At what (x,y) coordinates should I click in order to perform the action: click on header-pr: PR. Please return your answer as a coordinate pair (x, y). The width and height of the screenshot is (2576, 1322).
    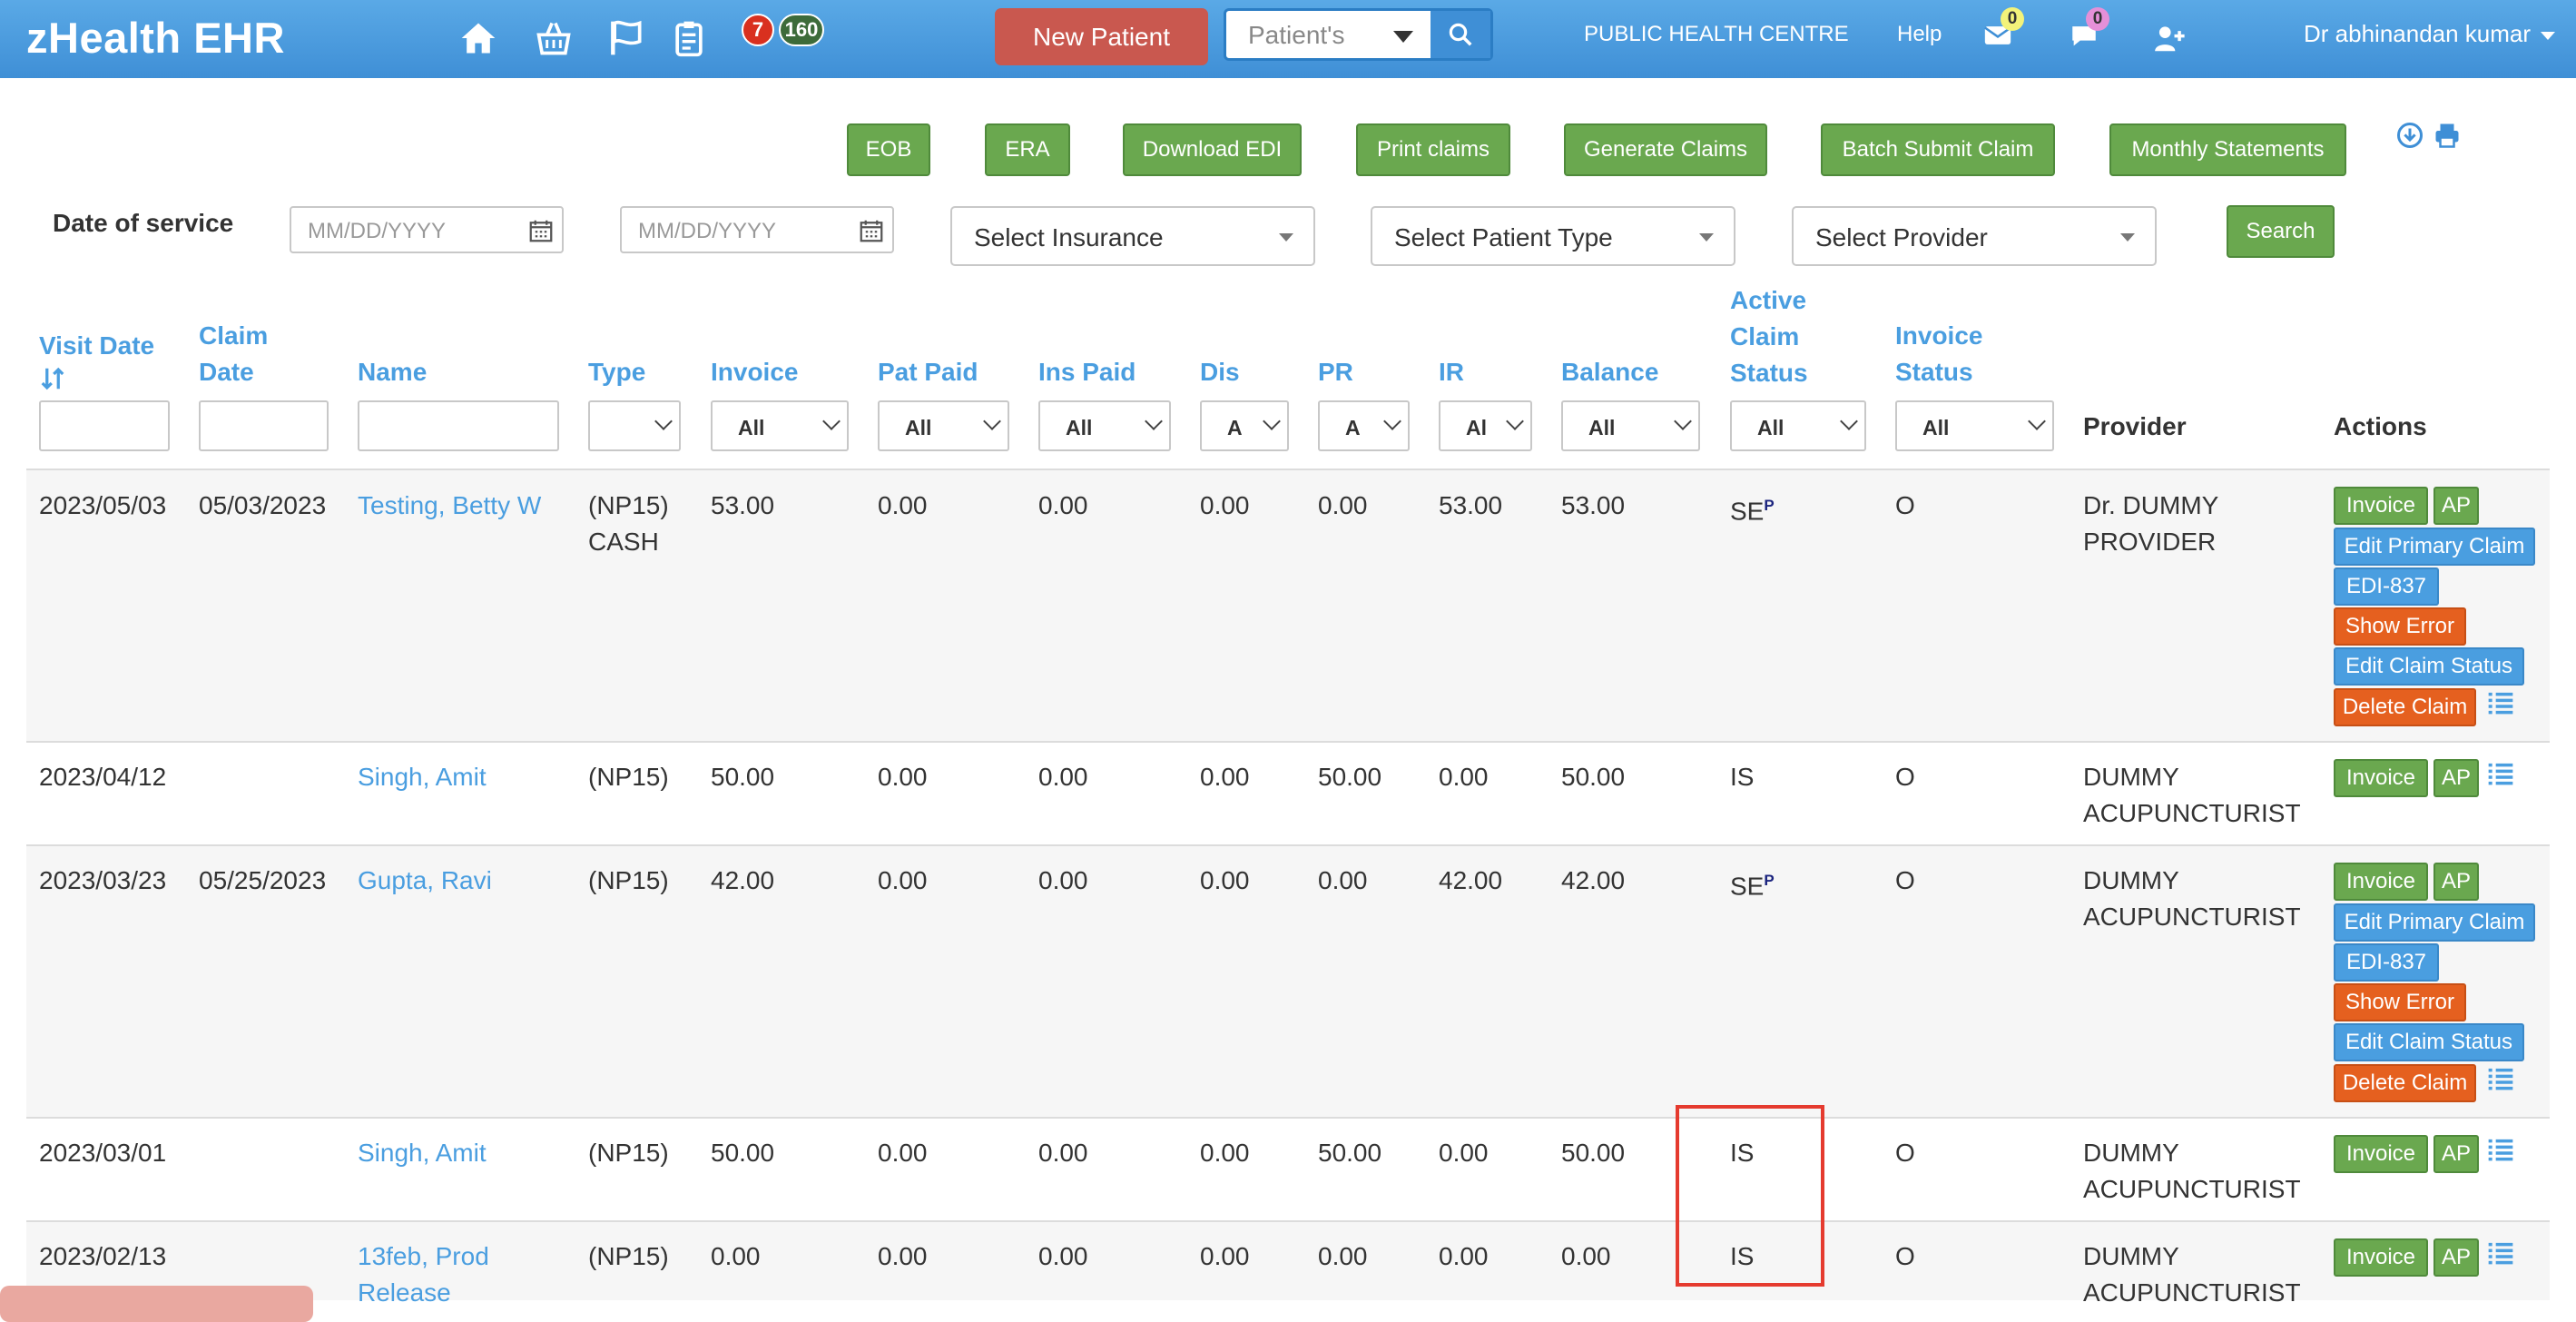
    Looking at the image, I should click on (1335, 372).